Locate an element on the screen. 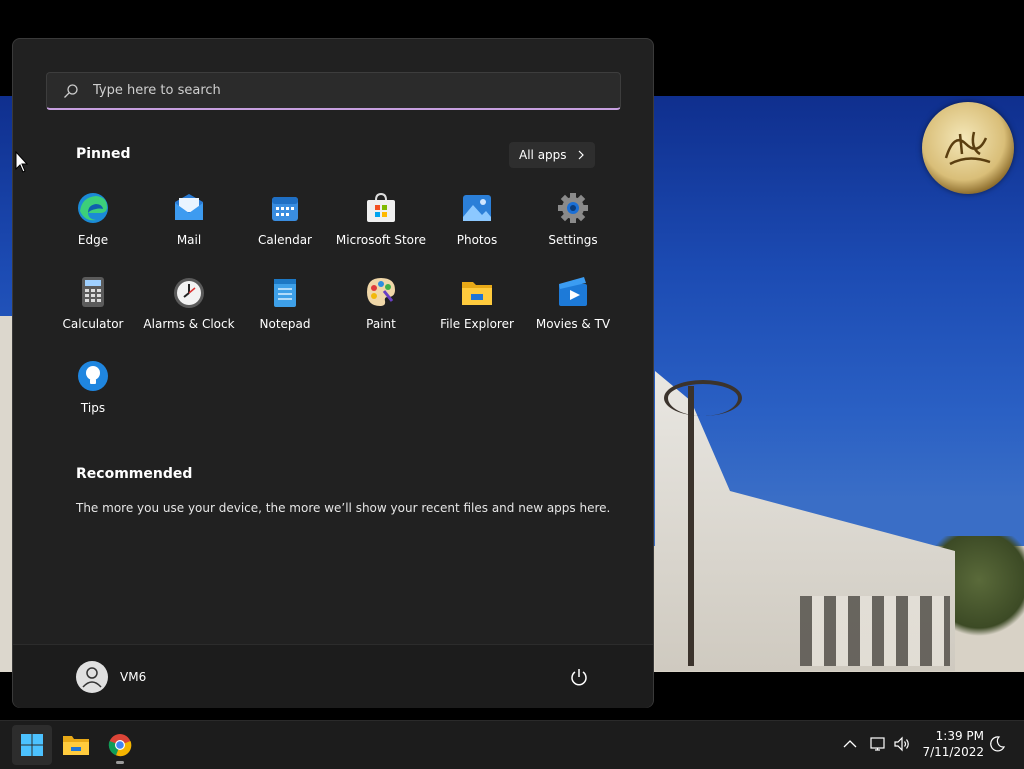  all-apps-button: All apps is located at coordinates (552, 155).